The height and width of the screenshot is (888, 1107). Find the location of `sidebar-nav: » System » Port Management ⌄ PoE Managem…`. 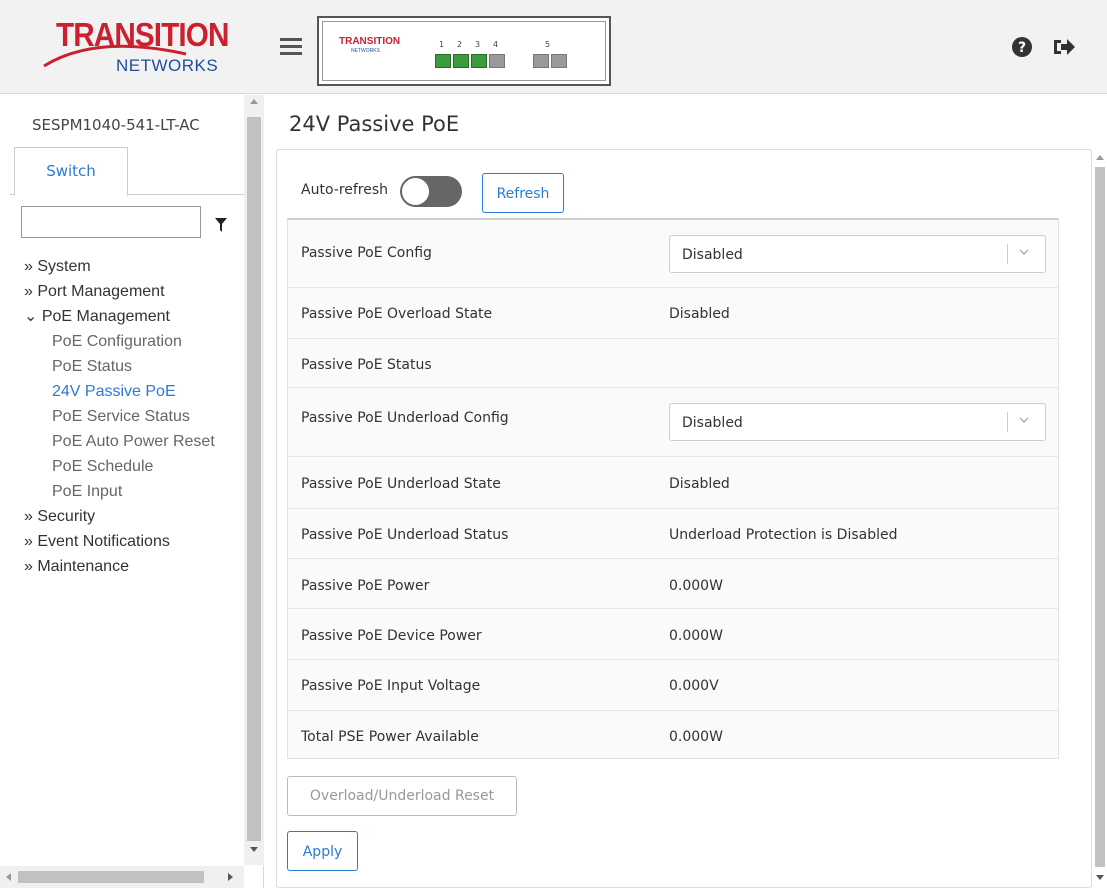

sidebar-nav: » System » Port Management ⌄ PoE Managem… is located at coordinates (119, 416).